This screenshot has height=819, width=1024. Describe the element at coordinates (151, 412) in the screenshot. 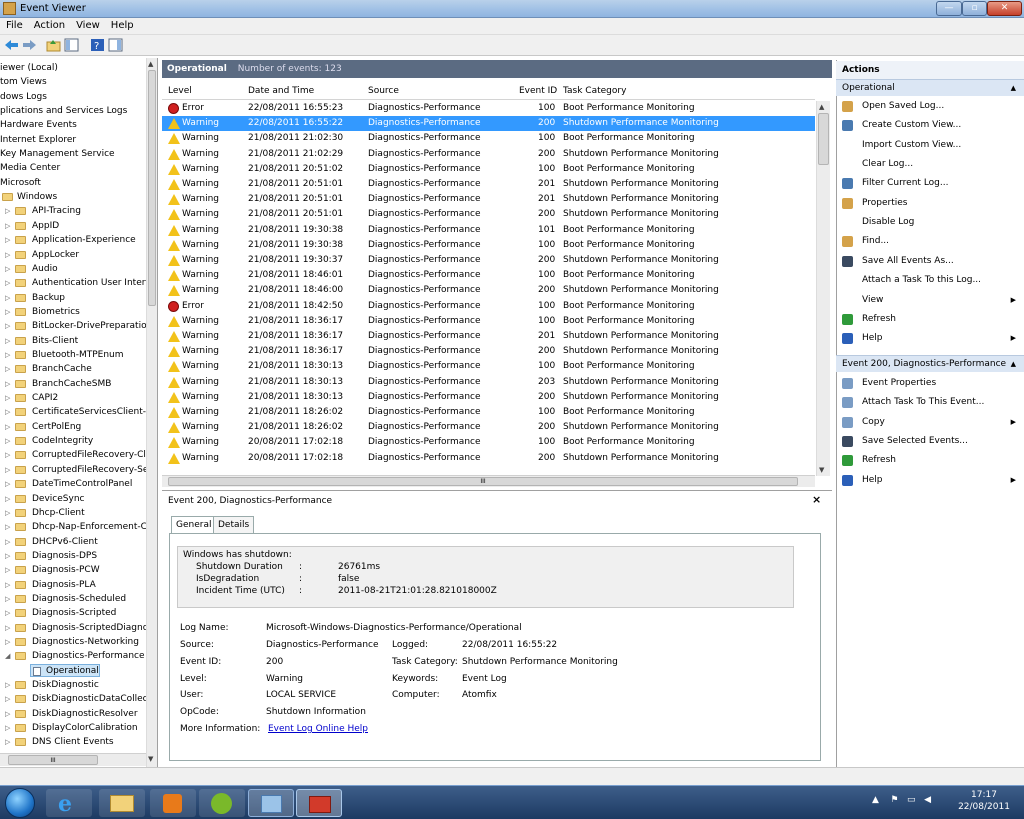

I see `tree-vertical-scrollbar: ▲ ▼` at that location.